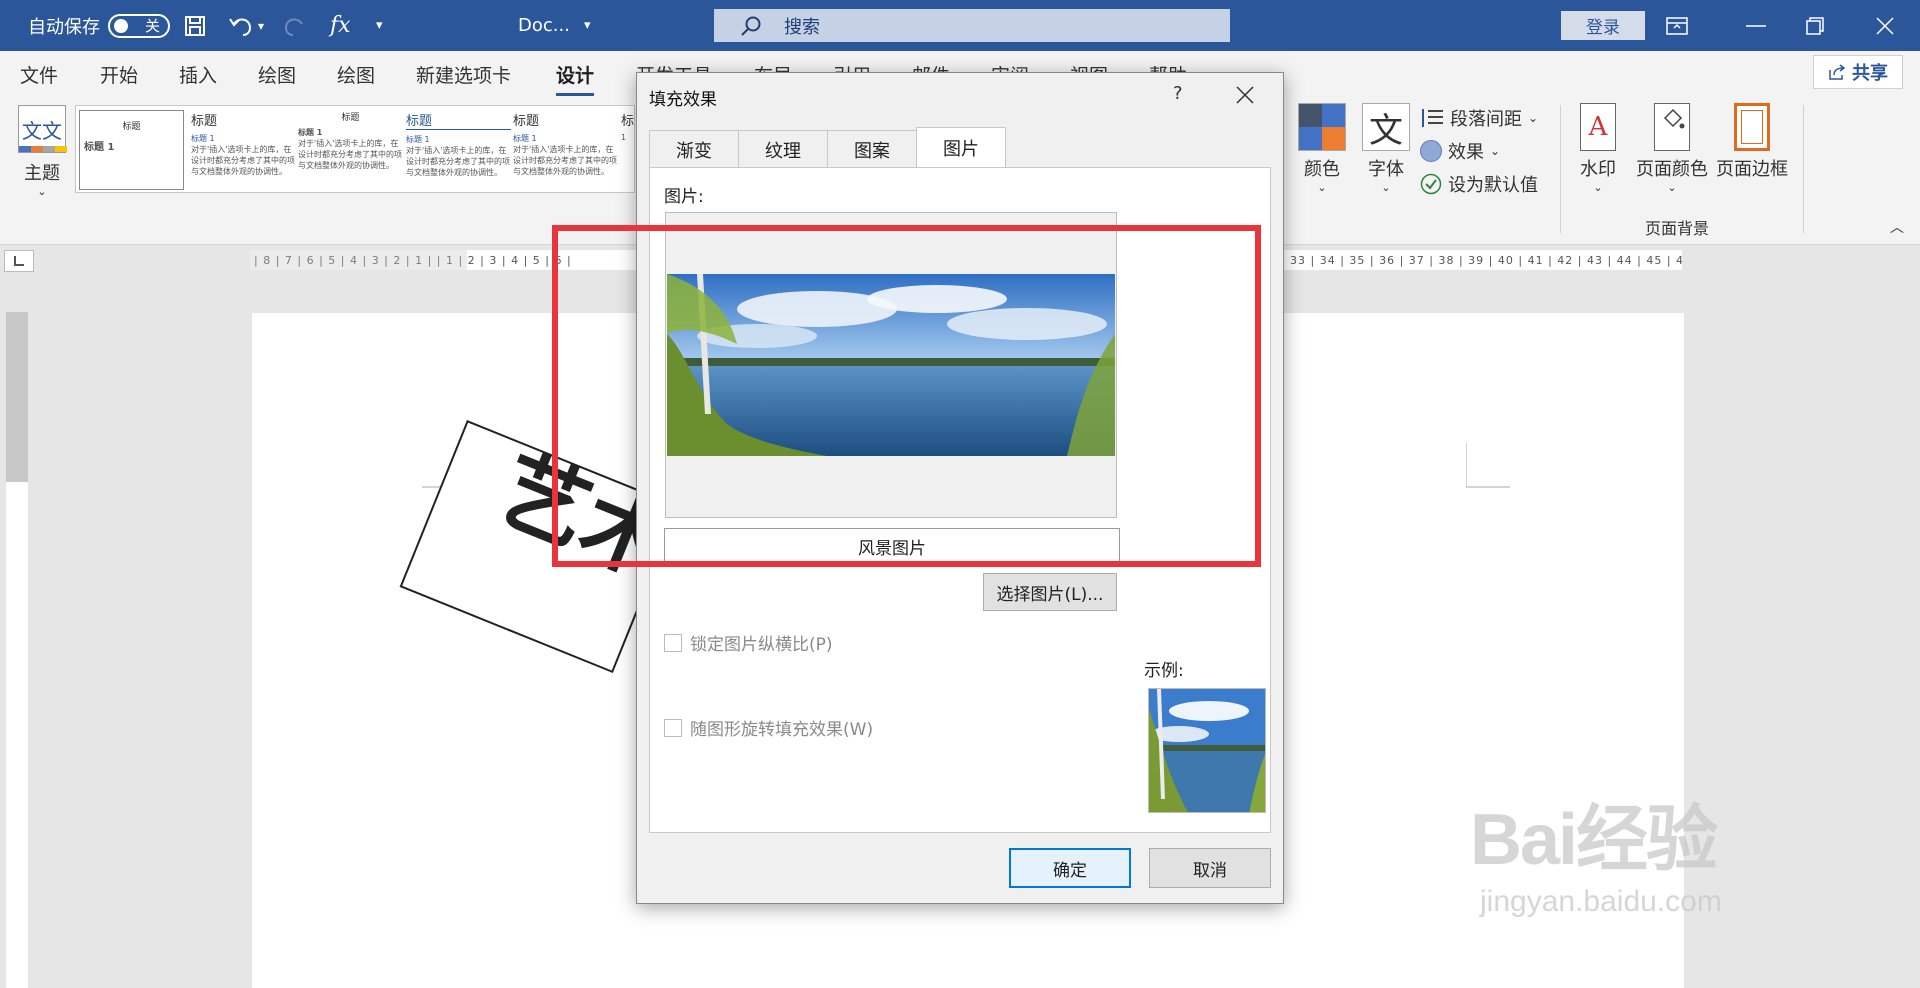 The height and width of the screenshot is (988, 1920). I want to click on lock-aspect-label: 锁定图片纵横比(P), so click(761, 645).